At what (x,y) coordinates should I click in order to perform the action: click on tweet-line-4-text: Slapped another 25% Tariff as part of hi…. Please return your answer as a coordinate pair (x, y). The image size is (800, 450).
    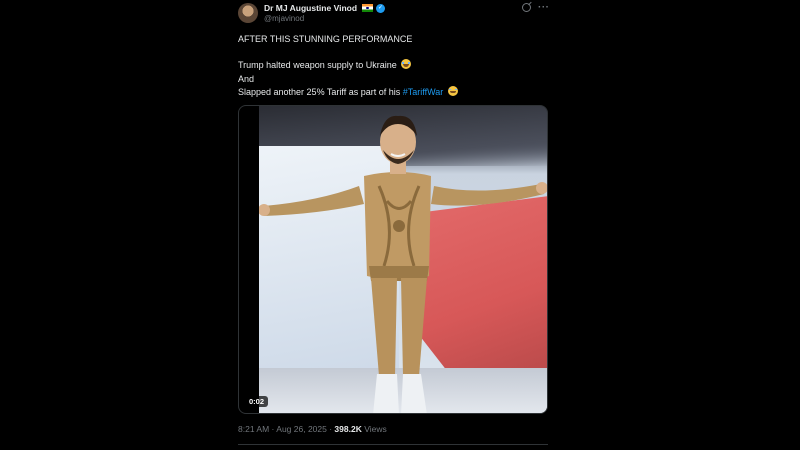
    Looking at the image, I should click on (320, 91).